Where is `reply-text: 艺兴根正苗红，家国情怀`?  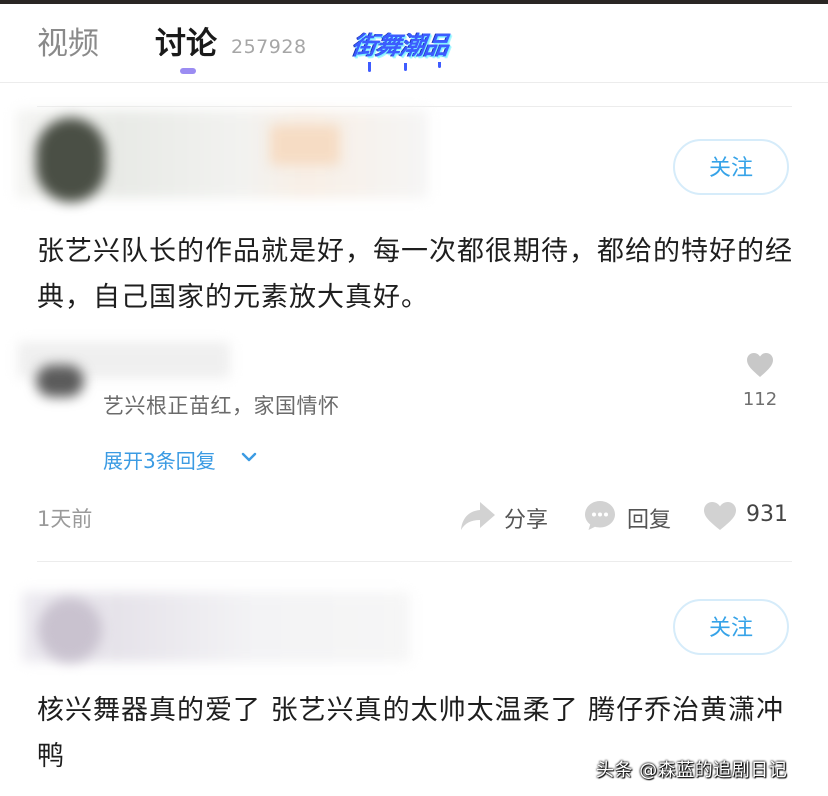
reply-text: 艺兴根正苗红，家国情怀 is located at coordinates (221, 406).